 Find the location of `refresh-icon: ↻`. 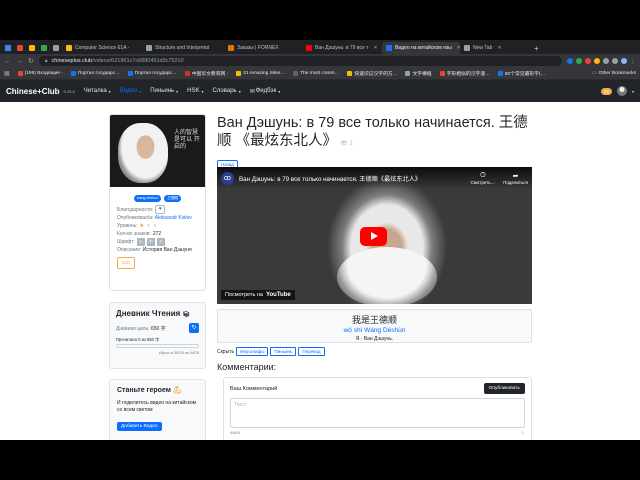

refresh-icon: ↻ is located at coordinates (194, 328).